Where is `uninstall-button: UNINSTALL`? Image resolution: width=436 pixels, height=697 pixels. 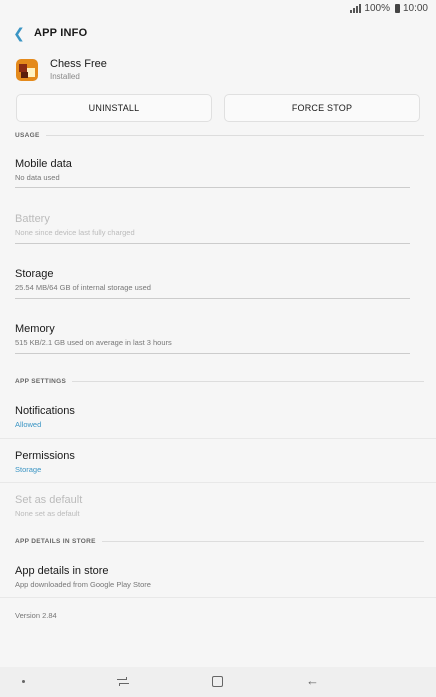
uninstall-button: UNINSTALL is located at coordinates (114, 108).